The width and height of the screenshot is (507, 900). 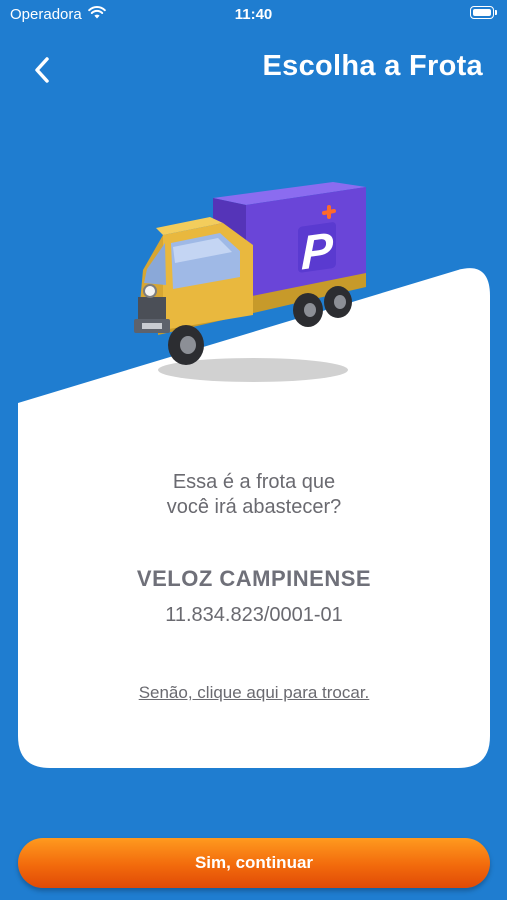 I want to click on fleet-question: Essa é a frota que você irá abastecer?, so click(x=254, y=494).